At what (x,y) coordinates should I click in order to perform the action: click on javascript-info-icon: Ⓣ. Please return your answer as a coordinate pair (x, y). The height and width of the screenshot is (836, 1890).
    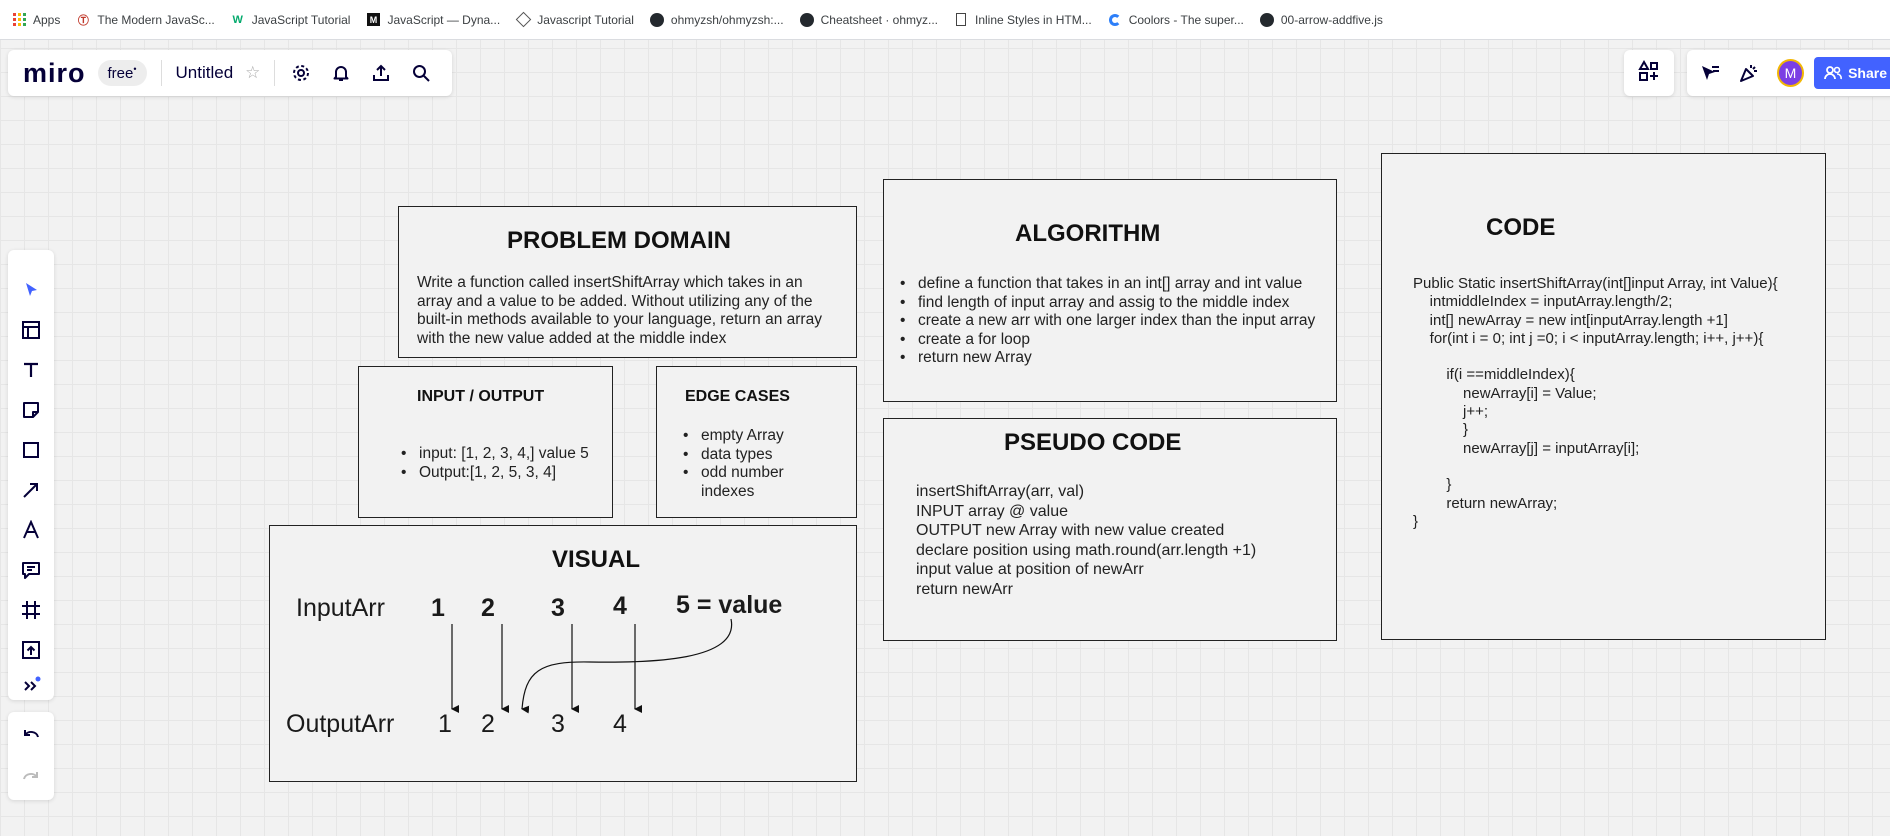
    Looking at the image, I should click on (83, 20).